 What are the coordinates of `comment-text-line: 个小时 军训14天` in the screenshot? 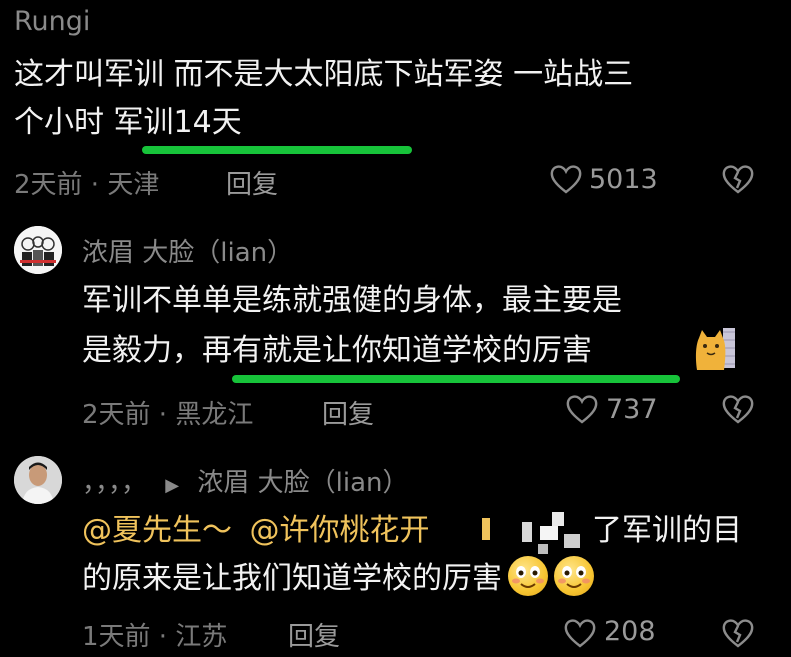 It's located at (128, 122).